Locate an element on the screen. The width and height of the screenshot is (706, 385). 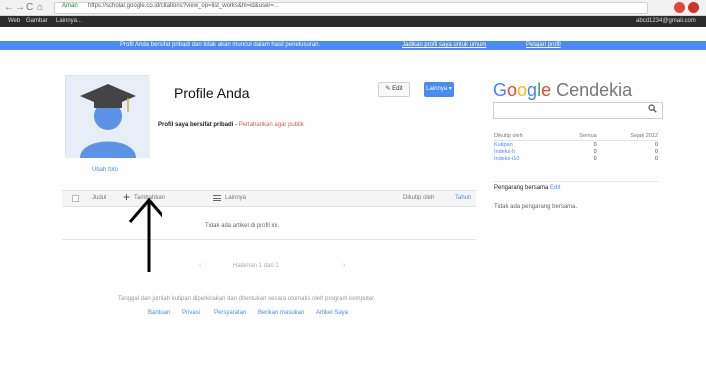
page-title: Profile Anda is located at coordinates (212, 93).